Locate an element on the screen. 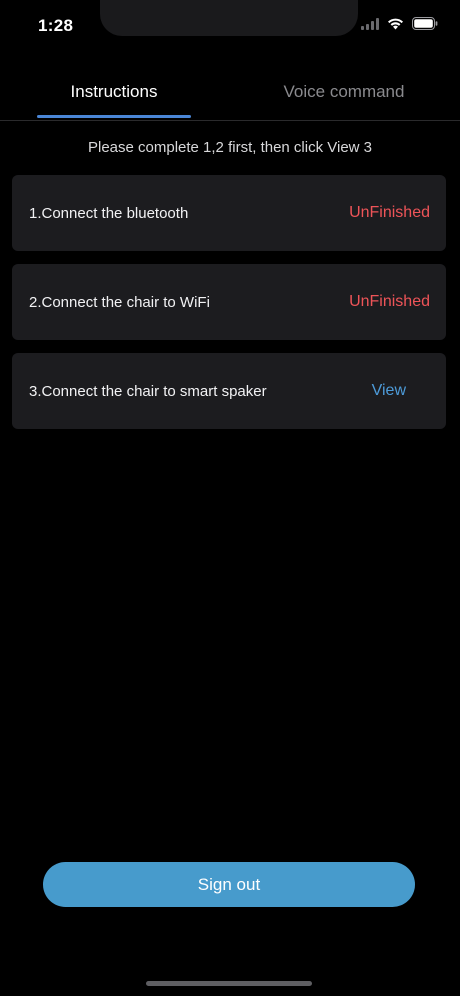 This screenshot has width=460, height=996. step-label: 2.Connect the chair to WiFi is located at coordinates (119, 302).